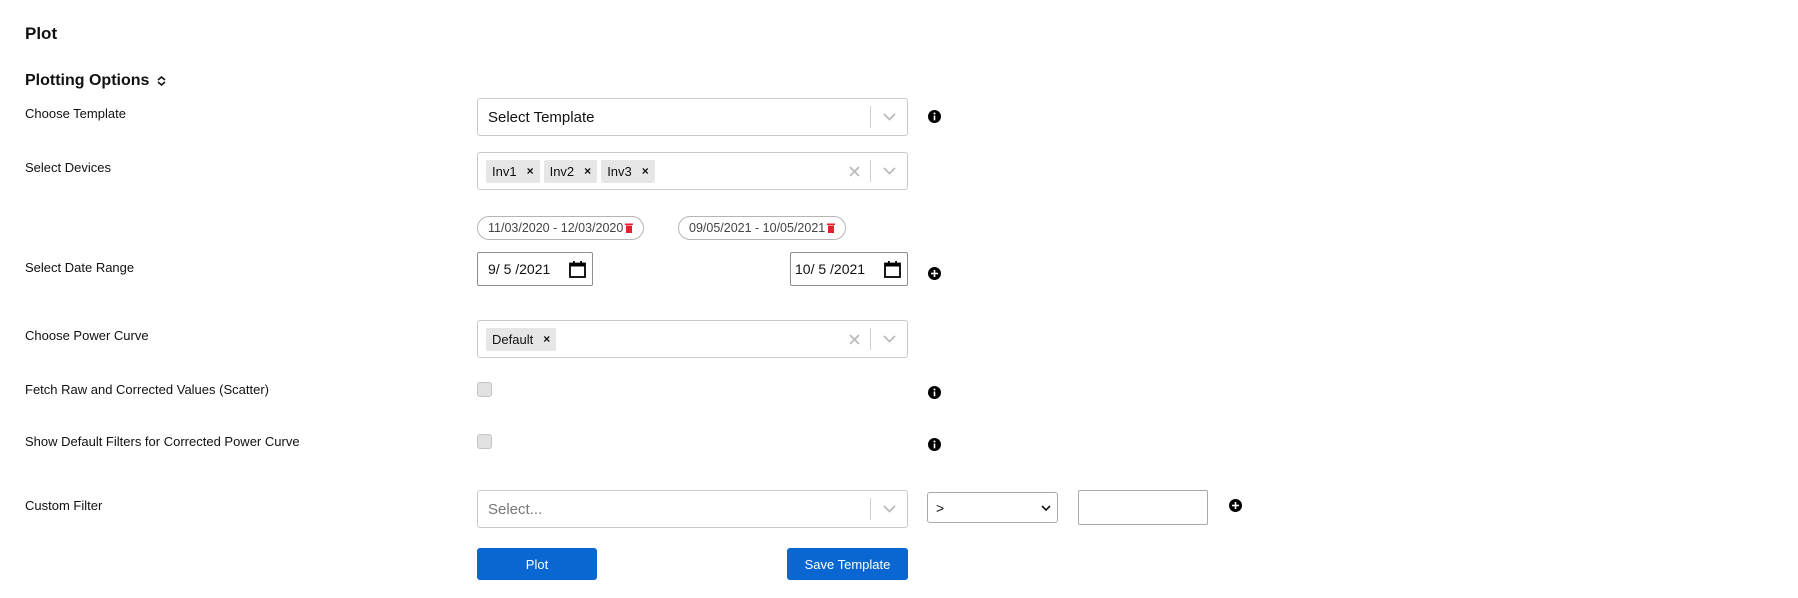  What do you see at coordinates (849, 269) in the screenshot?
I see `end-date-input: 10/ 5 /2021` at bounding box center [849, 269].